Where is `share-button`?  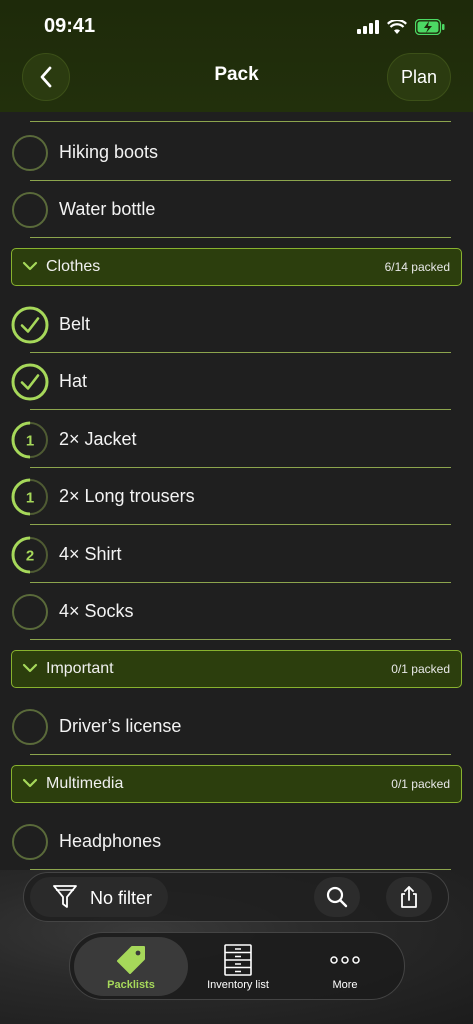 share-button is located at coordinates (409, 897).